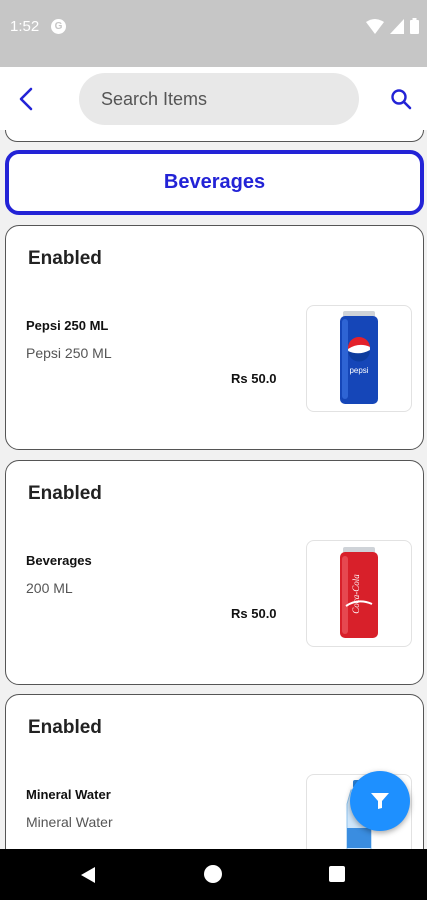 The width and height of the screenshot is (427, 900). I want to click on battery-icon, so click(414, 26).